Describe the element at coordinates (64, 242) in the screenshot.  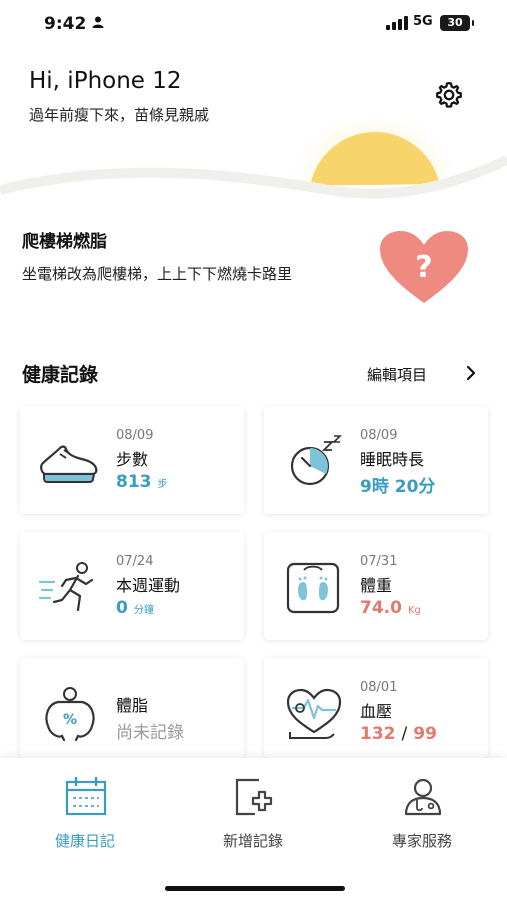
I see `tip-title: 爬樓梯燃脂` at that location.